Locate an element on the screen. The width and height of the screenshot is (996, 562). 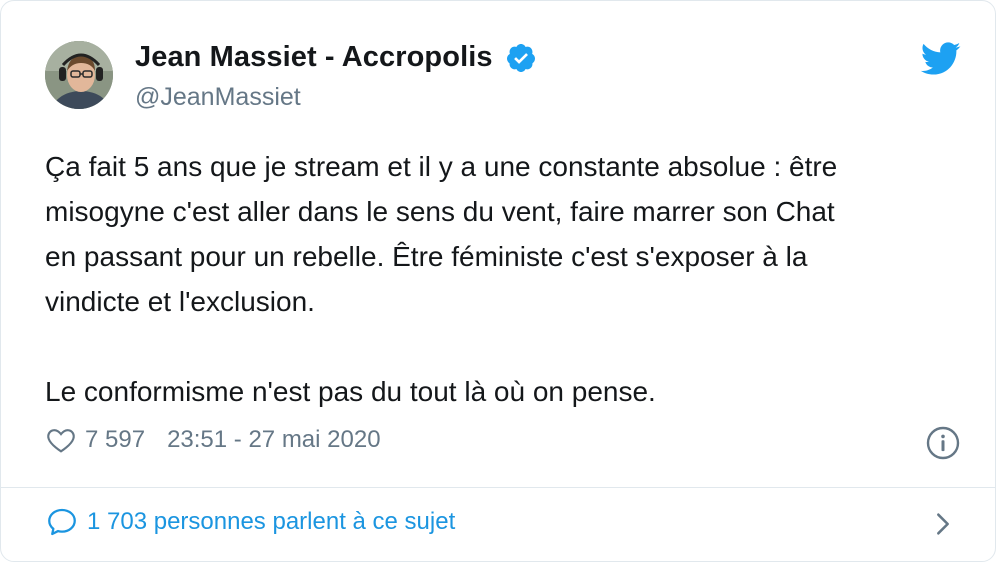
heart-icon is located at coordinates (61, 440).